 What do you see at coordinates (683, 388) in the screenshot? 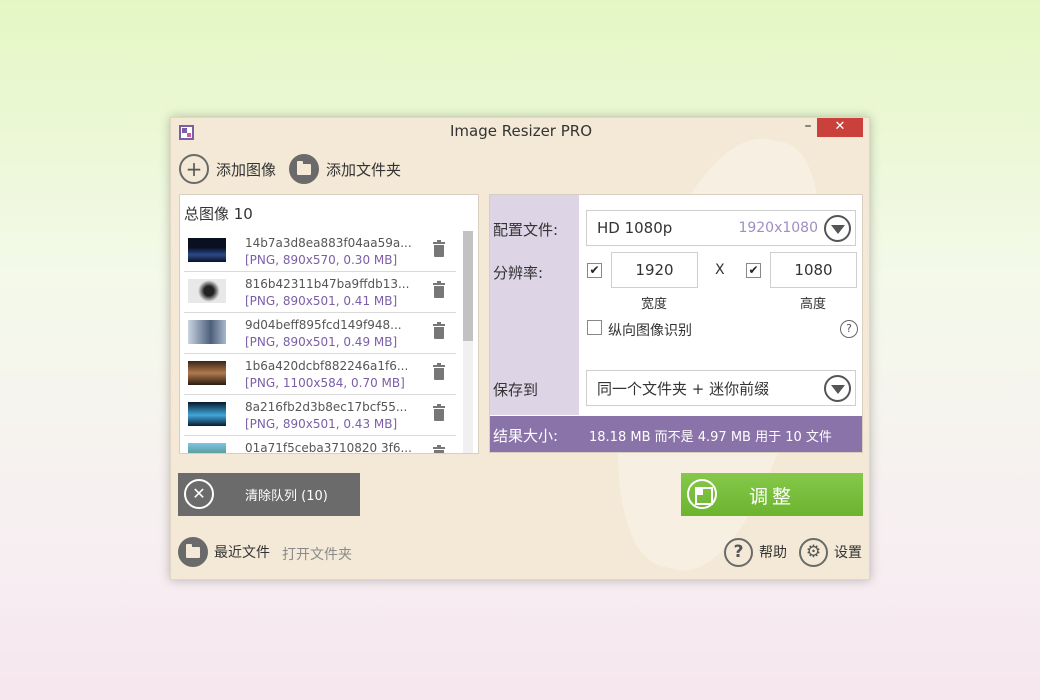
I see `save-to-value: 同一个文件夹 + 迷你前缀` at bounding box center [683, 388].